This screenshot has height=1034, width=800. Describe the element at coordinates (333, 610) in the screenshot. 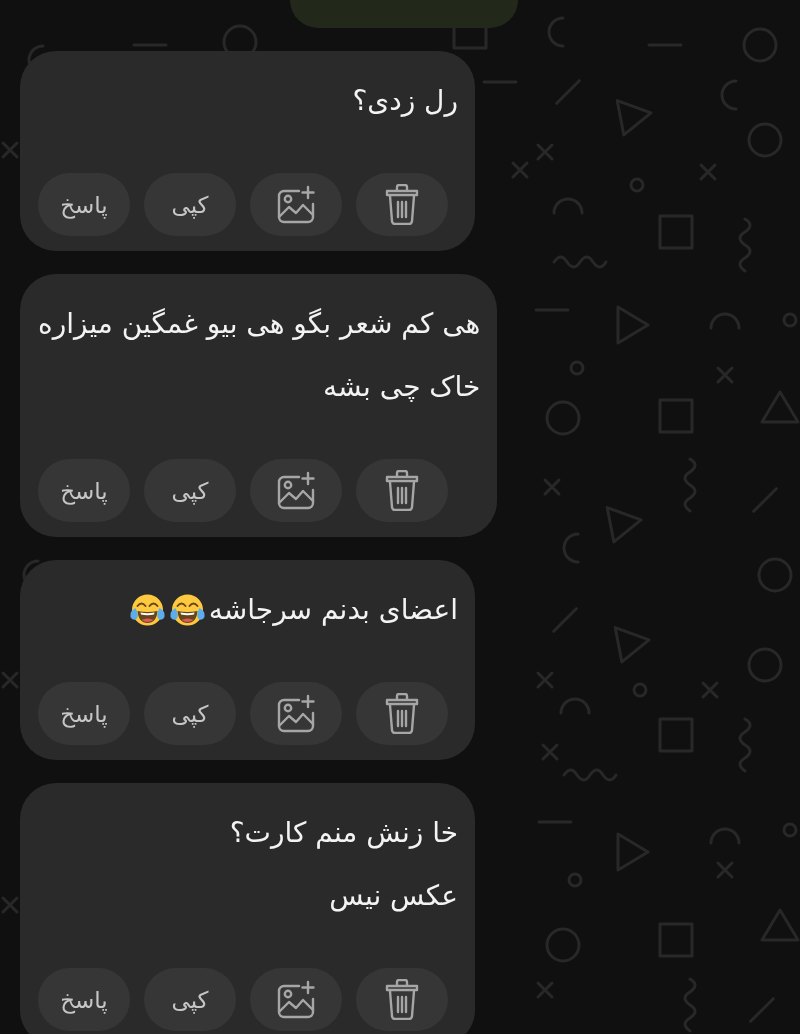

I see `message-text: اعضای بدنم سرجاشه` at that location.